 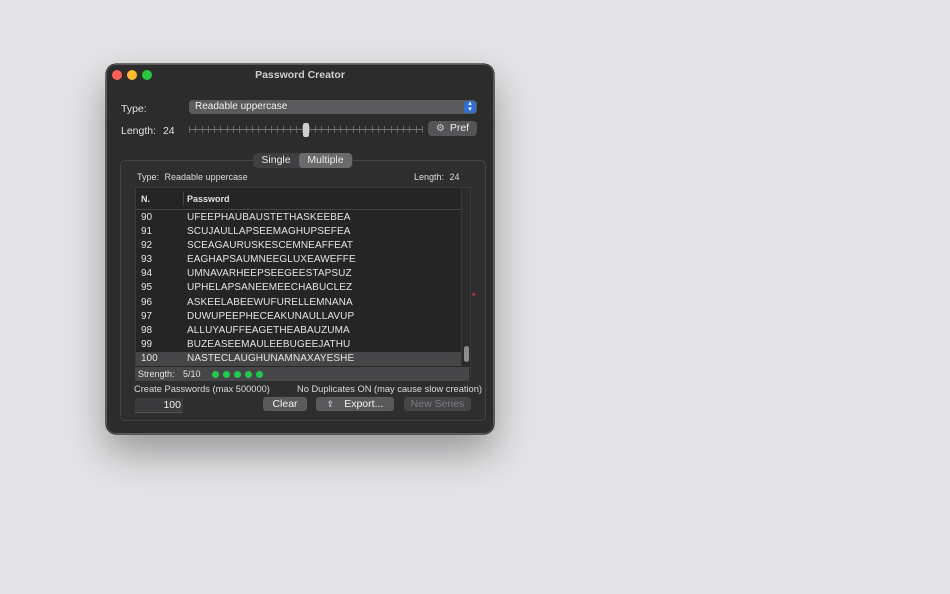 I want to click on row-password: ALLUYAUFFEAGETHEABAUZUMA, so click(x=268, y=330).